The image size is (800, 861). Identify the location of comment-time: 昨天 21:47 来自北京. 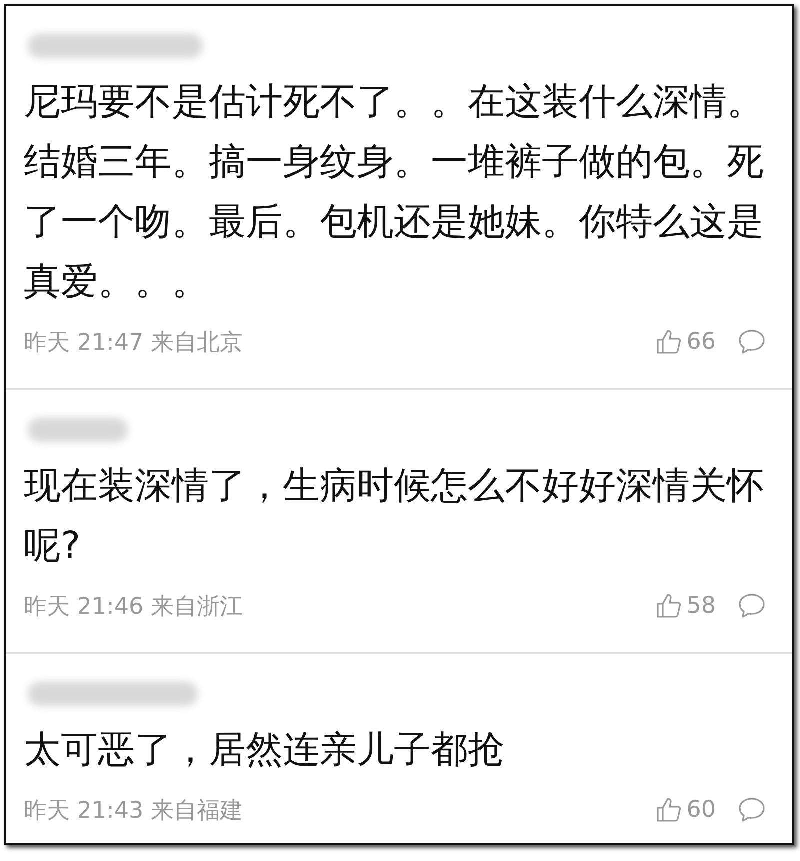
(133, 343).